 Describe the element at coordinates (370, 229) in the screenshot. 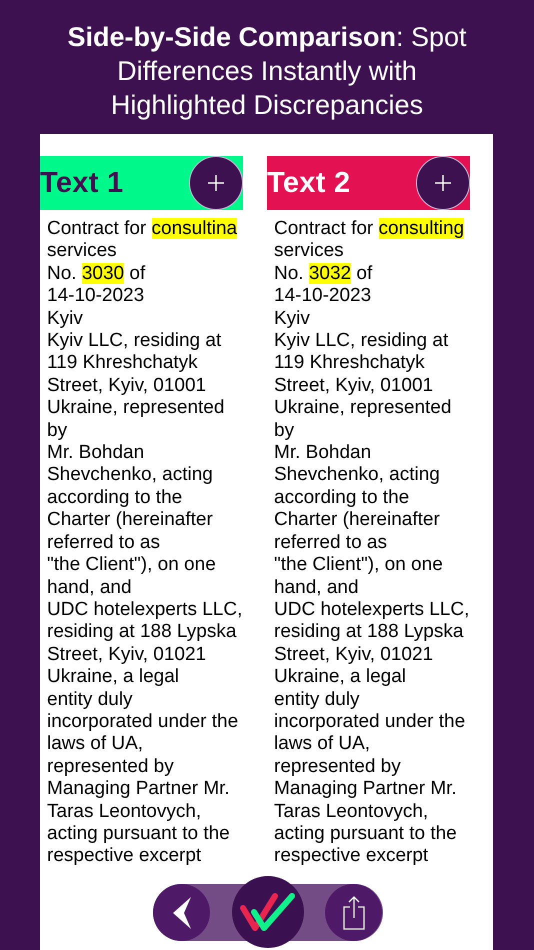

I see `text-line: Contract for consulting` at that location.